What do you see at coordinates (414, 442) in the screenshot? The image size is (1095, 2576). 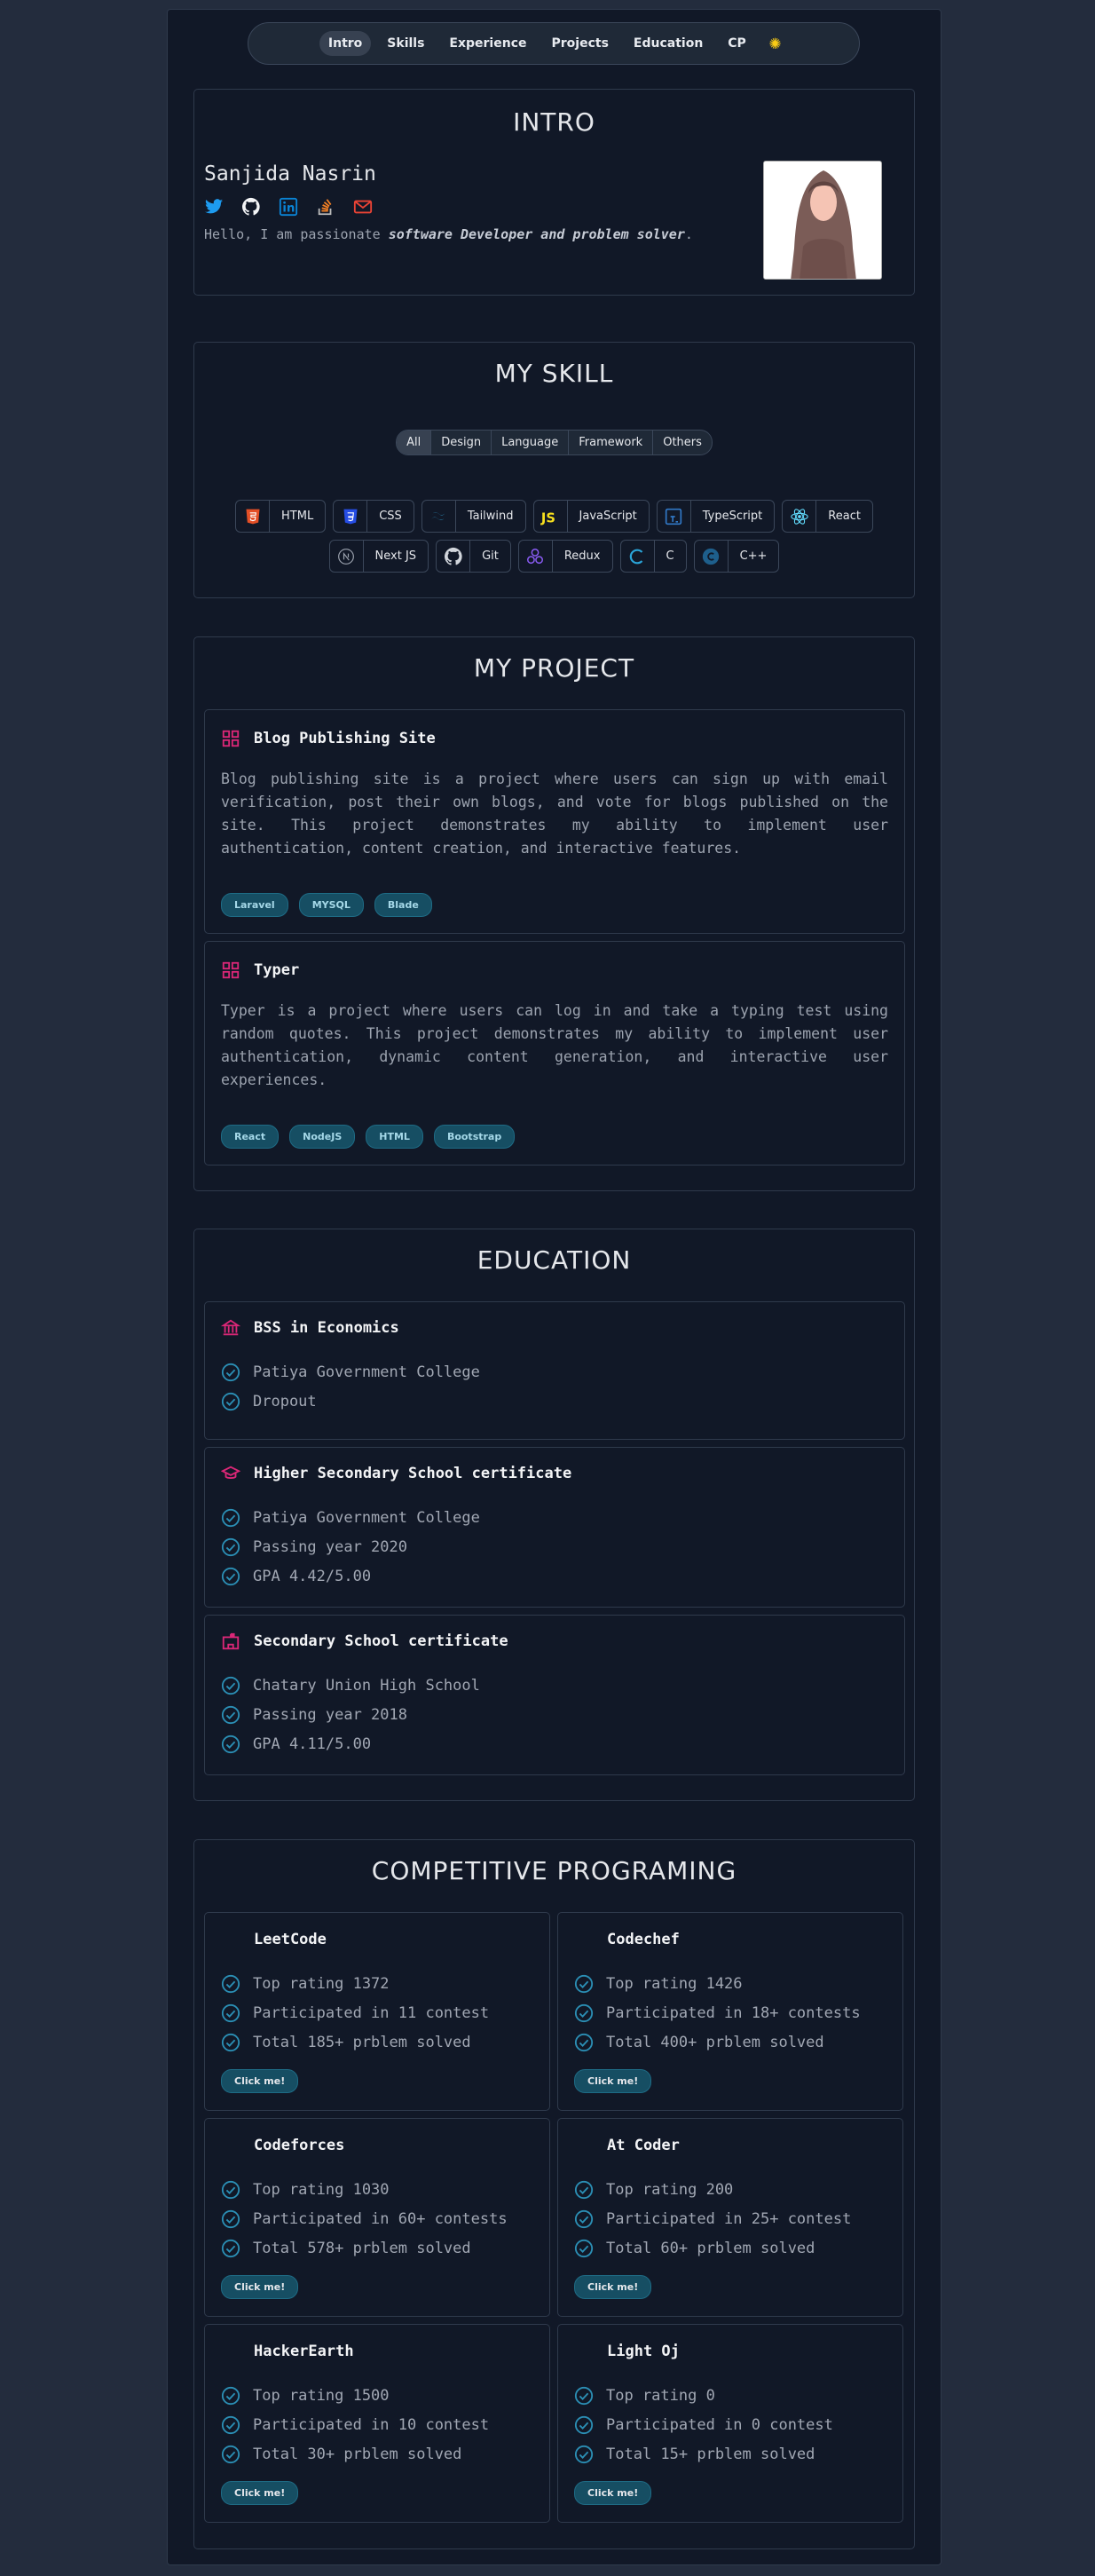 I see `filter-all: All` at bounding box center [414, 442].